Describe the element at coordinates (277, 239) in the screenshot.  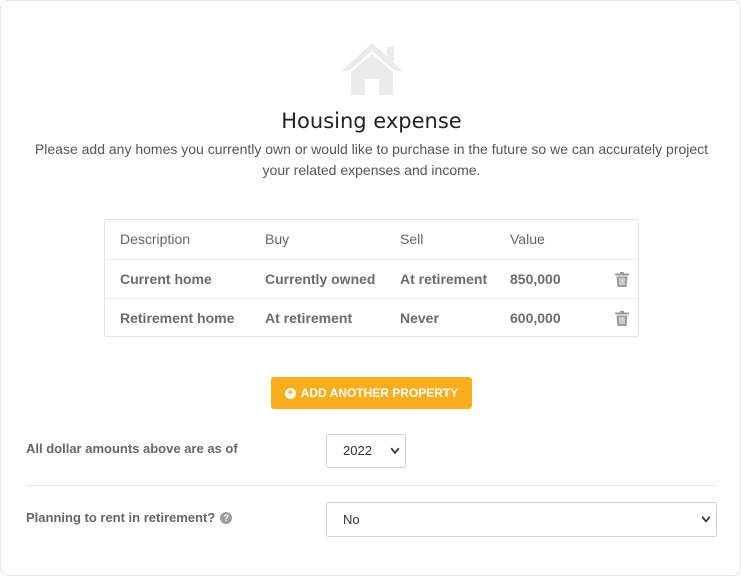
I see `column-header-buy: Buy` at that location.